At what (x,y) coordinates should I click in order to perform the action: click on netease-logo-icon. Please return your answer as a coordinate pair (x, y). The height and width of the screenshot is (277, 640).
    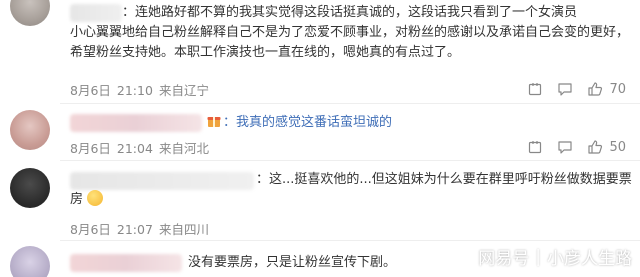
    Looking at the image, I should click on (462, 256).